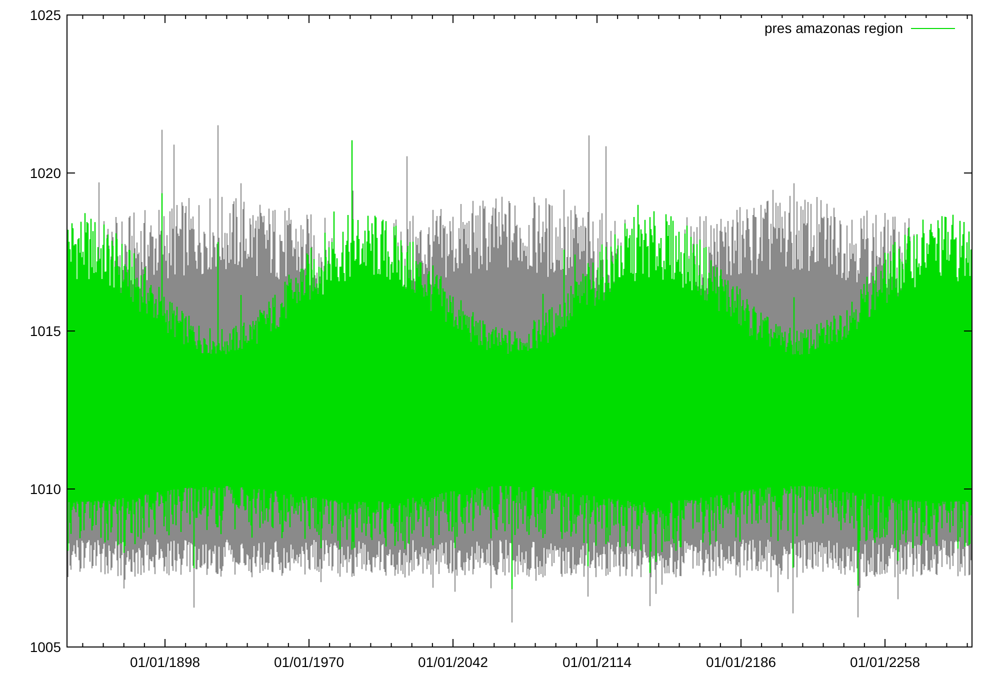  I want to click on y-tick-label: 1025, so click(45, 15).